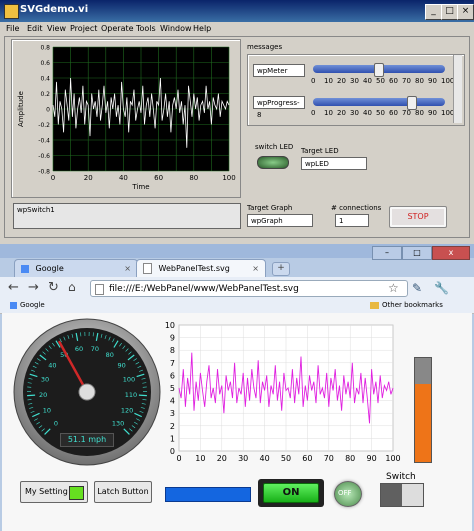 The height and width of the screenshot is (531, 474). I want to click on progress-slider, so click(379, 102).